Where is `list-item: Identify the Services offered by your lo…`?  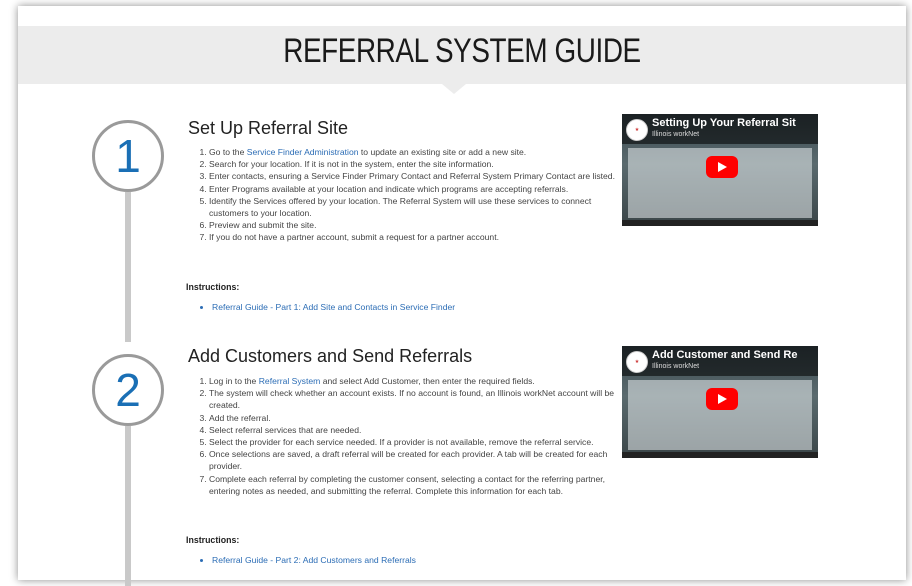
list-item: Identify the Services offered by your lo… is located at coordinates (419, 207).